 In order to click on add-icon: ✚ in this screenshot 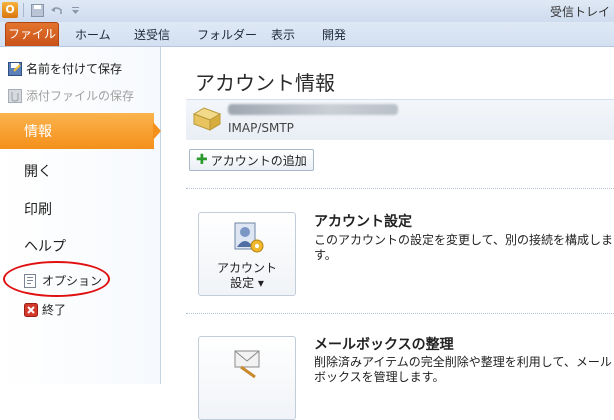, I will do `click(202, 160)`.